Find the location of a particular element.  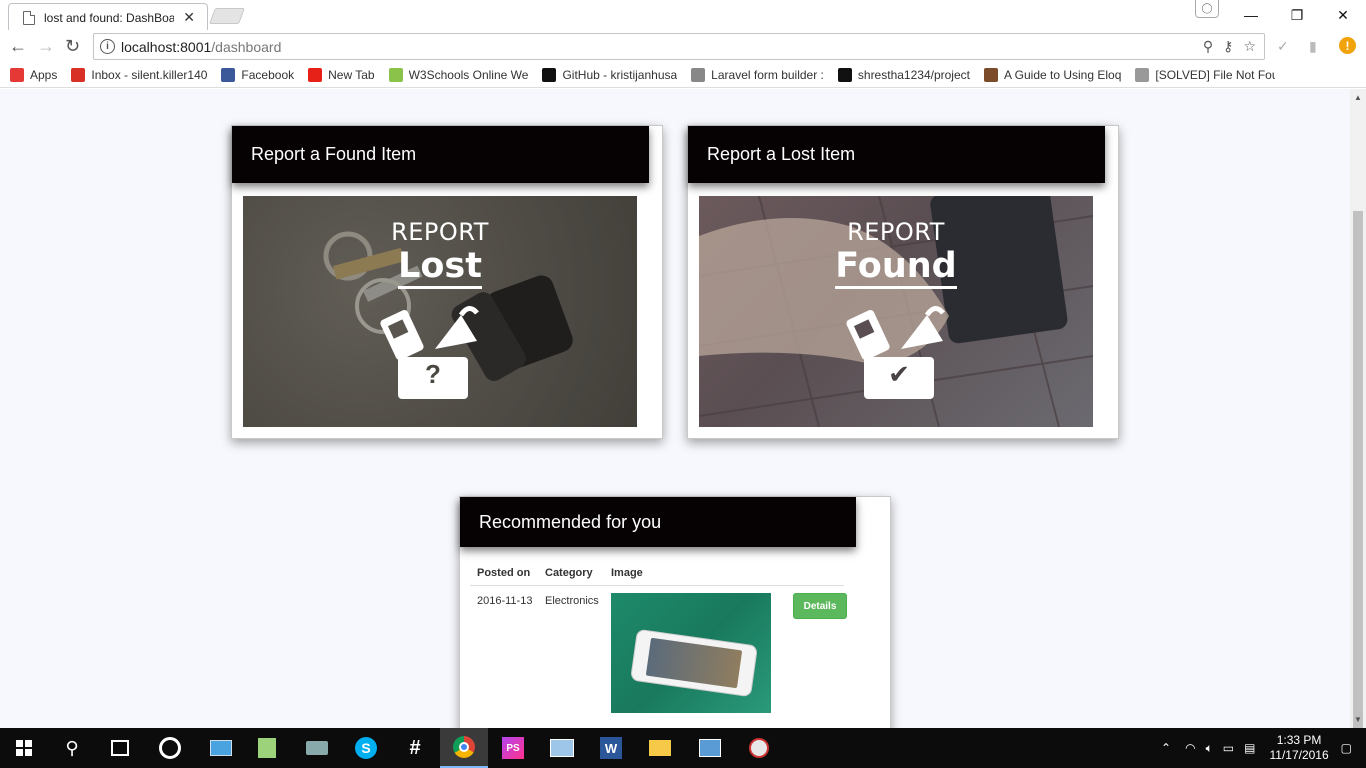

details-button: Details is located at coordinates (820, 606).